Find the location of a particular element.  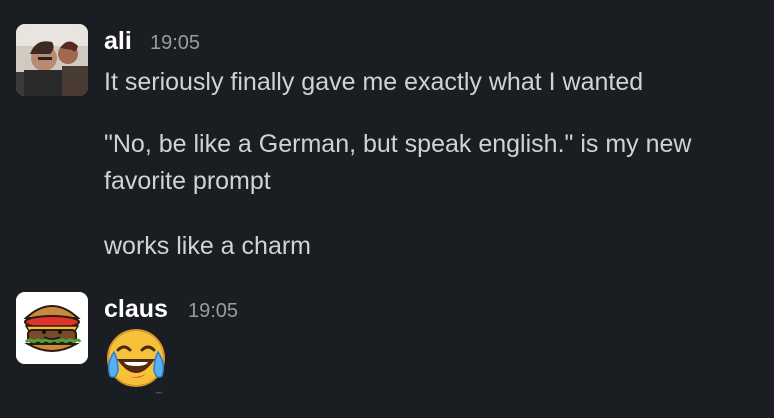

author-name: ali is located at coordinates (118, 41).